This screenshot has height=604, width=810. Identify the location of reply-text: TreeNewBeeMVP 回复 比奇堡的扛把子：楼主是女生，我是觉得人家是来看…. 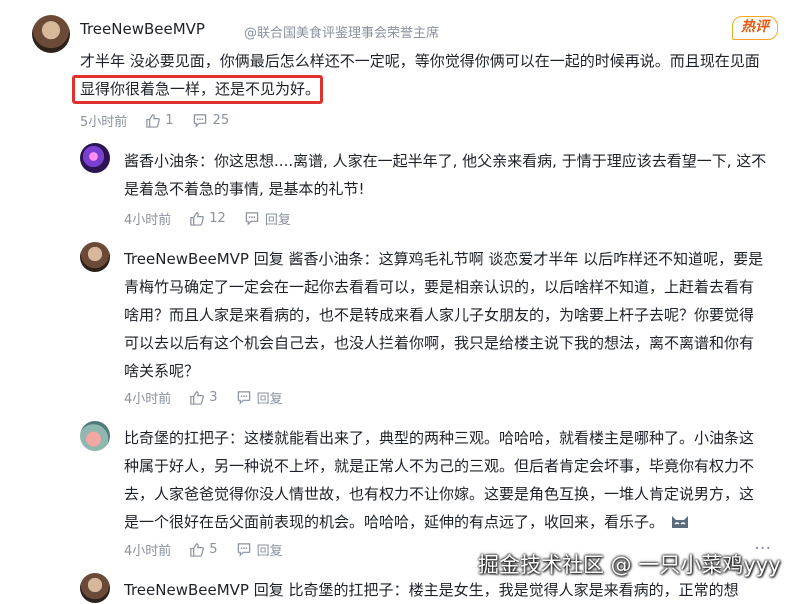
(454, 590).